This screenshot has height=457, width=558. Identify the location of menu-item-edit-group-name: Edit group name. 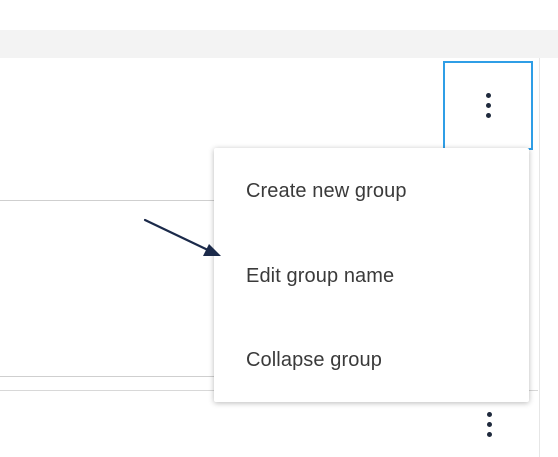
(320, 276).